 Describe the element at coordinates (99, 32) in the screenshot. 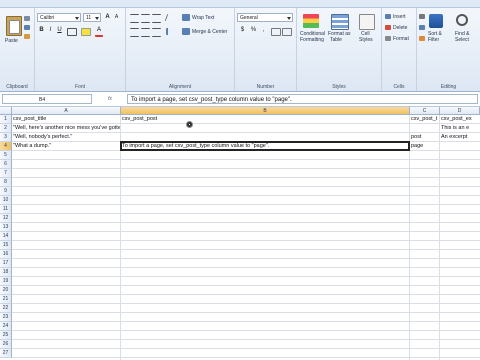

I see `font-color-icon: A` at that location.